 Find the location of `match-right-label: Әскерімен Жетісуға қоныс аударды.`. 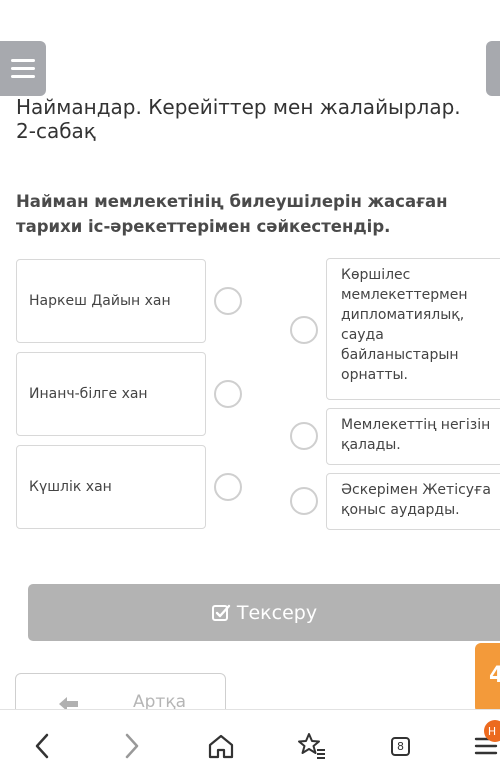

match-right-label: Әскерімен Жетісуға қоныс аударды. is located at coordinates (416, 500).